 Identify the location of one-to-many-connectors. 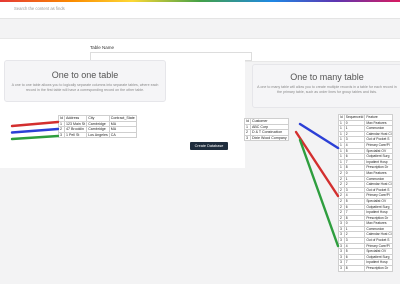
(317, 185).